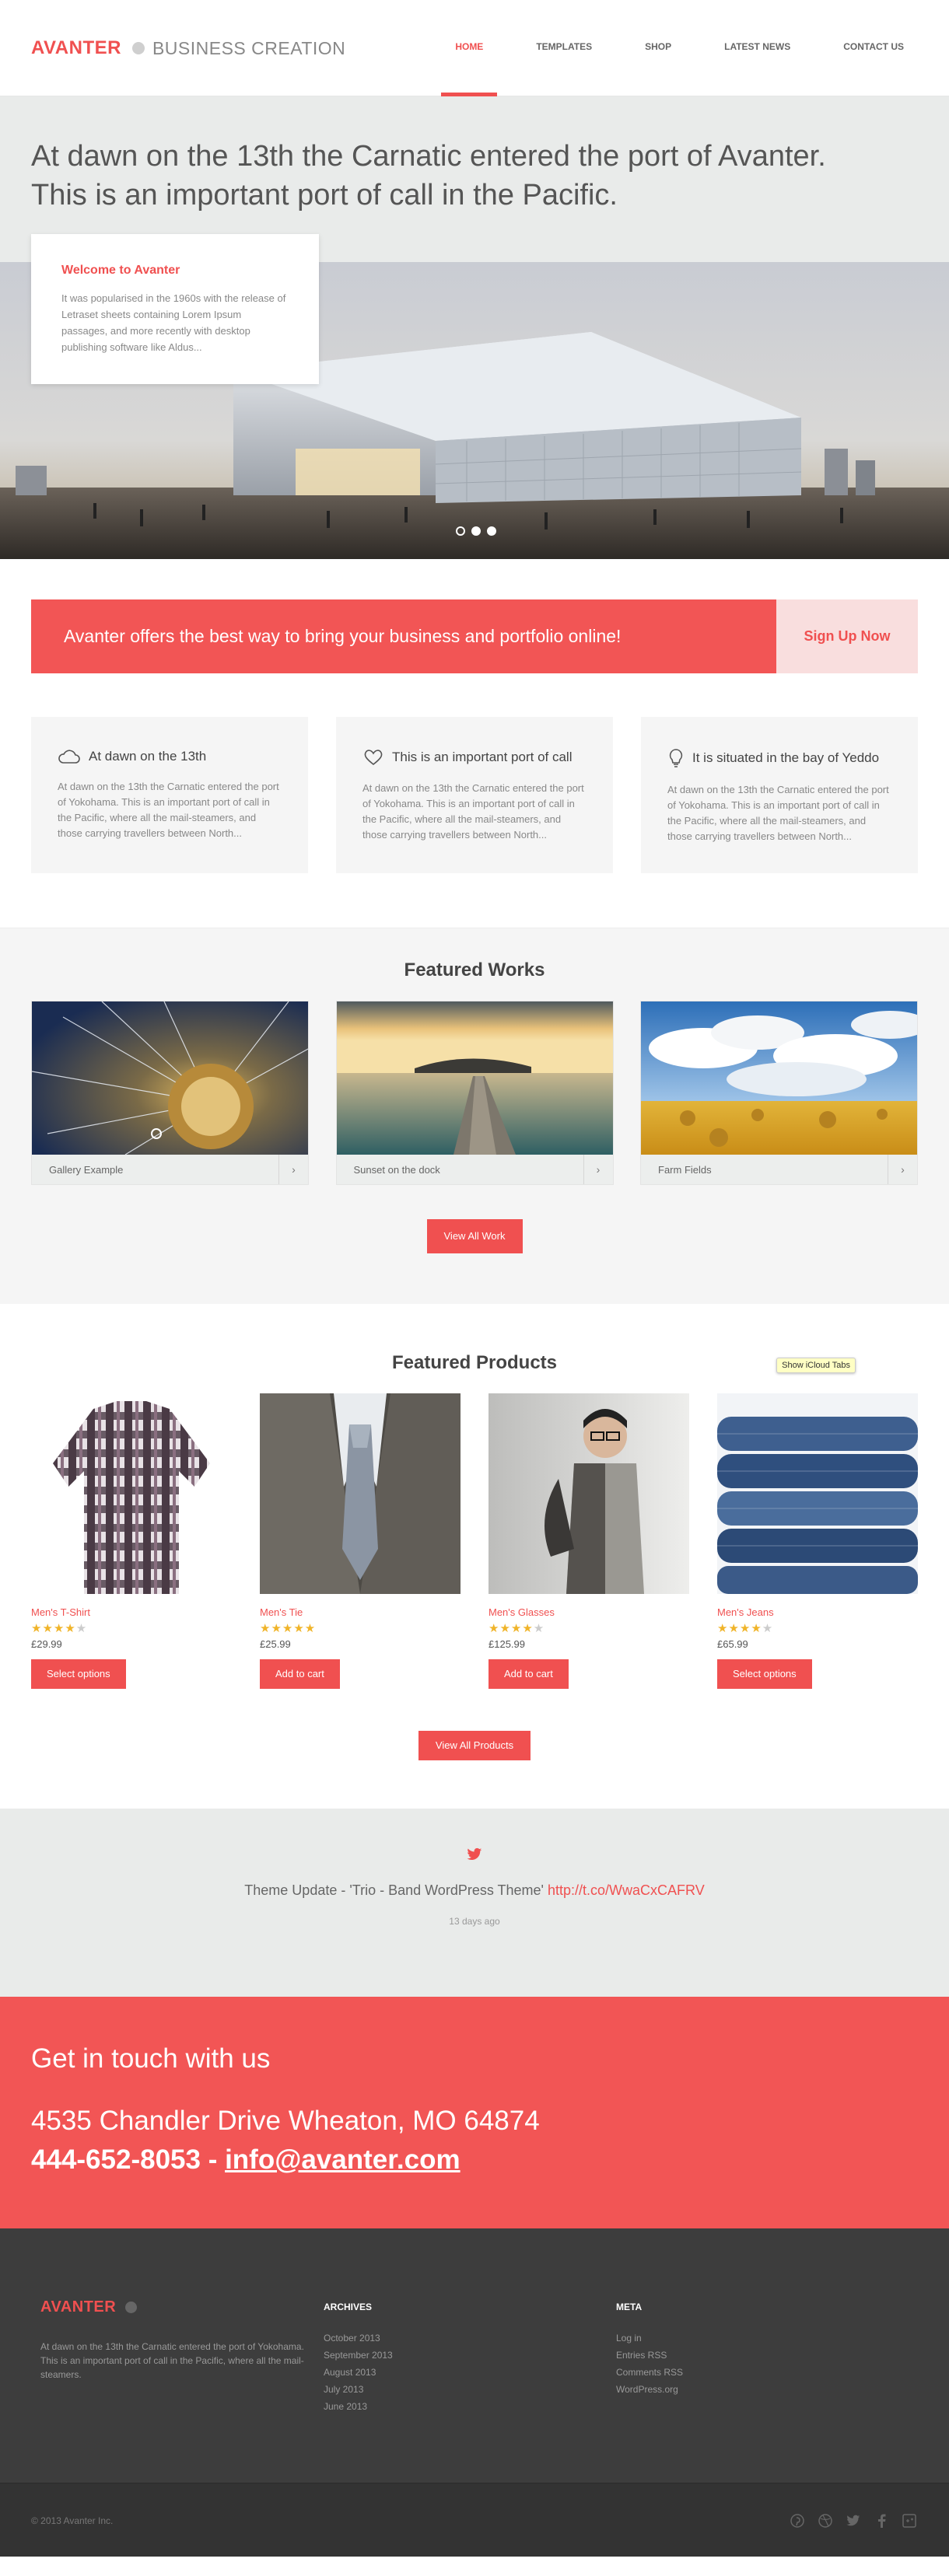 This screenshot has height=2576, width=949. What do you see at coordinates (762, 2338) in the screenshot?
I see `meta-link: Log in` at bounding box center [762, 2338].